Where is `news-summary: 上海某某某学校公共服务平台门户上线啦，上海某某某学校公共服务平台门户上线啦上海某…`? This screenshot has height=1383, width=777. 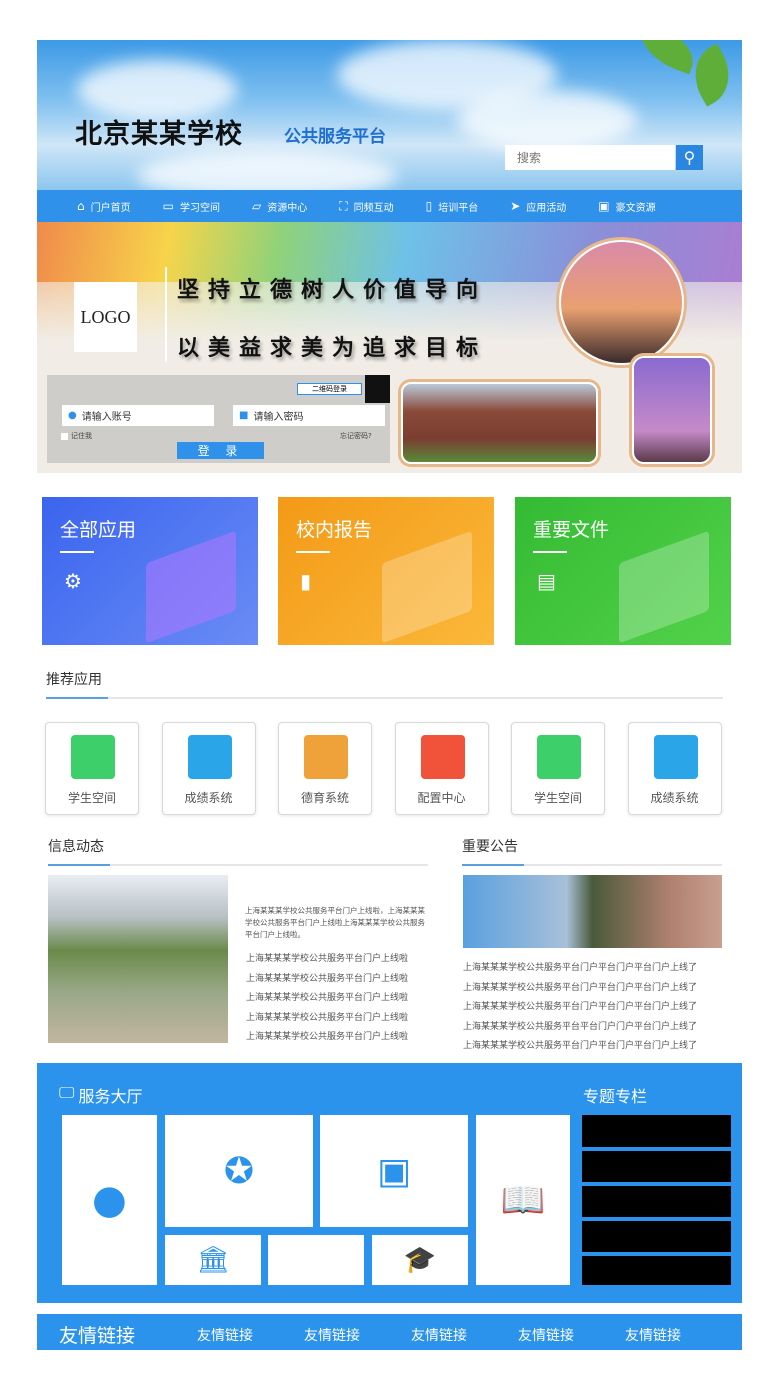
news-summary: 上海某某某学校公共服务平台门户上线啦，上海某某某学校公共服务平台门户上线啦上海某… is located at coordinates (337, 923).